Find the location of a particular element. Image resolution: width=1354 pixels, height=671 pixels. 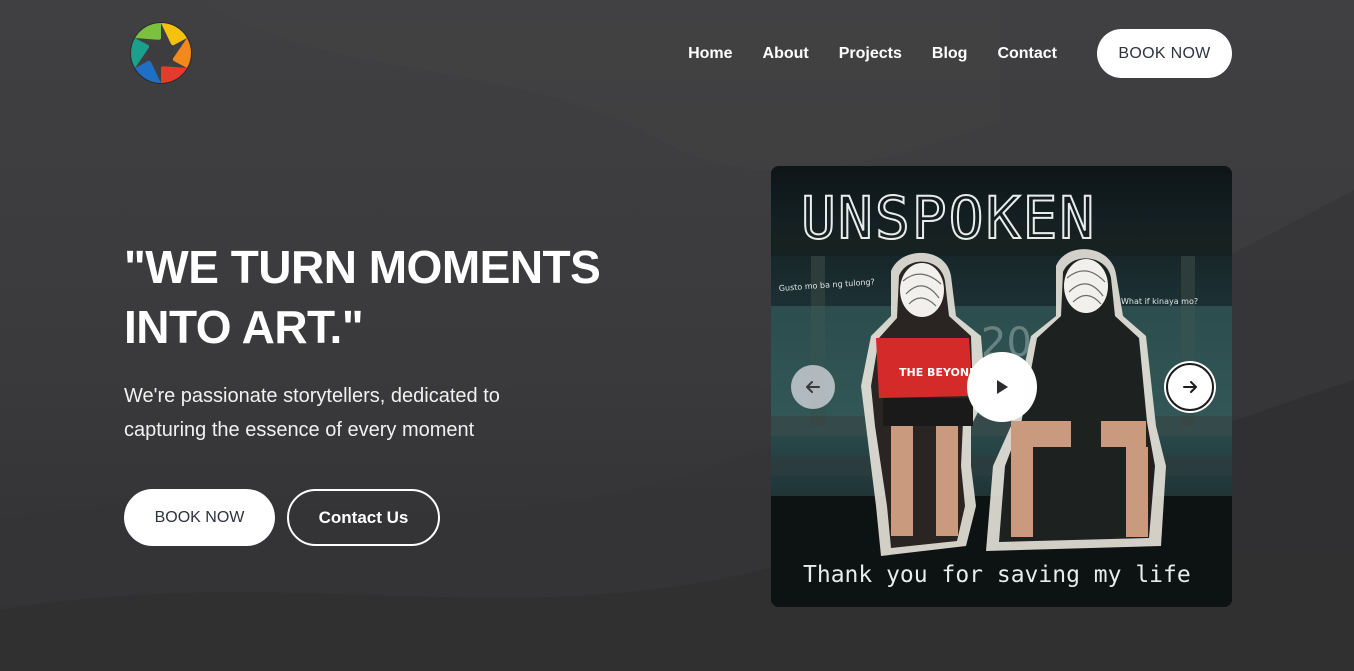

play-icon is located at coordinates (1002, 387).